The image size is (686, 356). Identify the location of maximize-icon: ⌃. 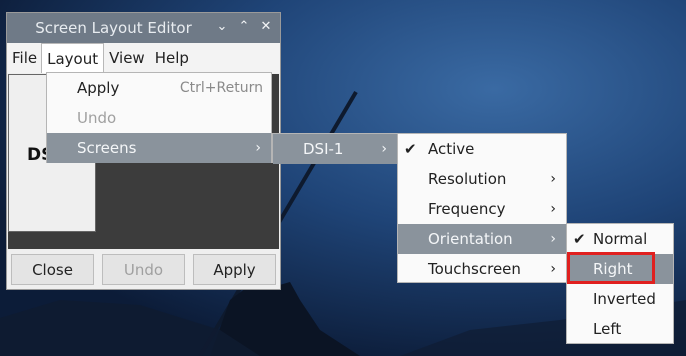
(244, 27).